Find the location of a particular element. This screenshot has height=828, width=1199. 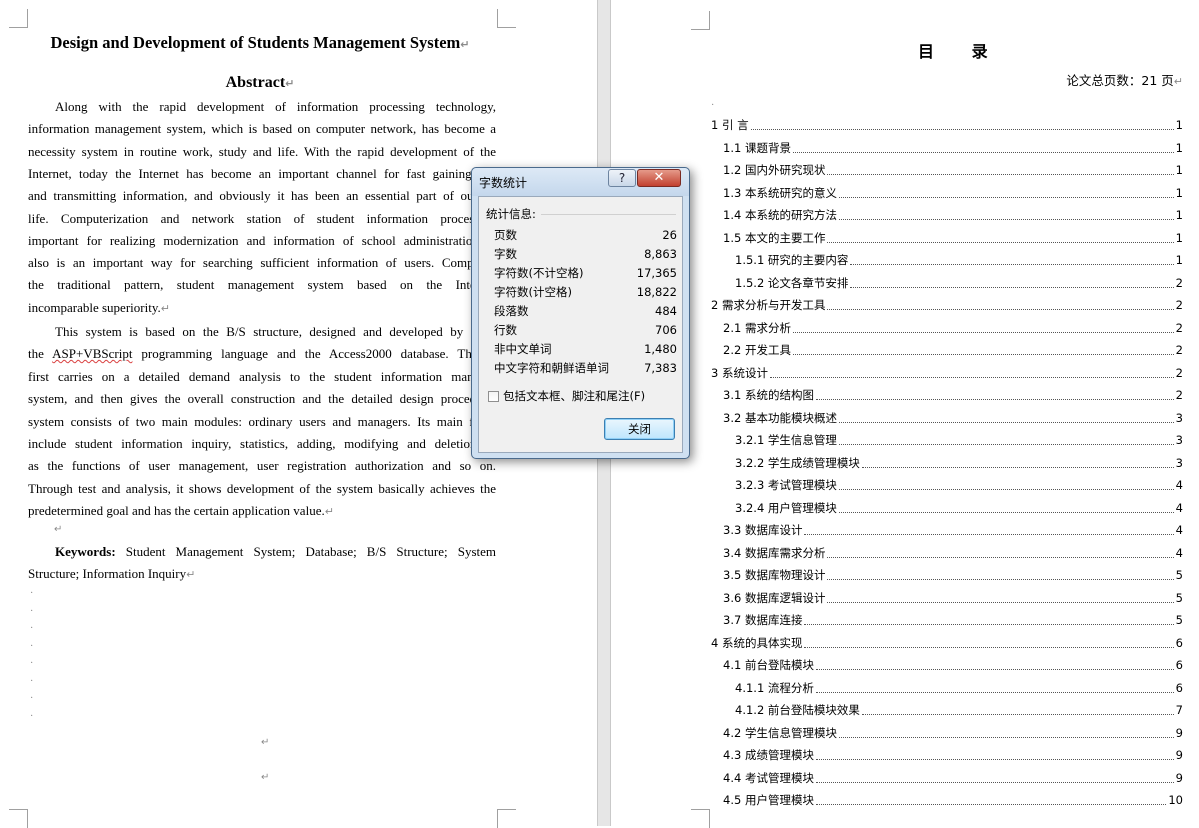

toc-entry: 2.1 需求分析 2 is located at coordinates (953, 328).